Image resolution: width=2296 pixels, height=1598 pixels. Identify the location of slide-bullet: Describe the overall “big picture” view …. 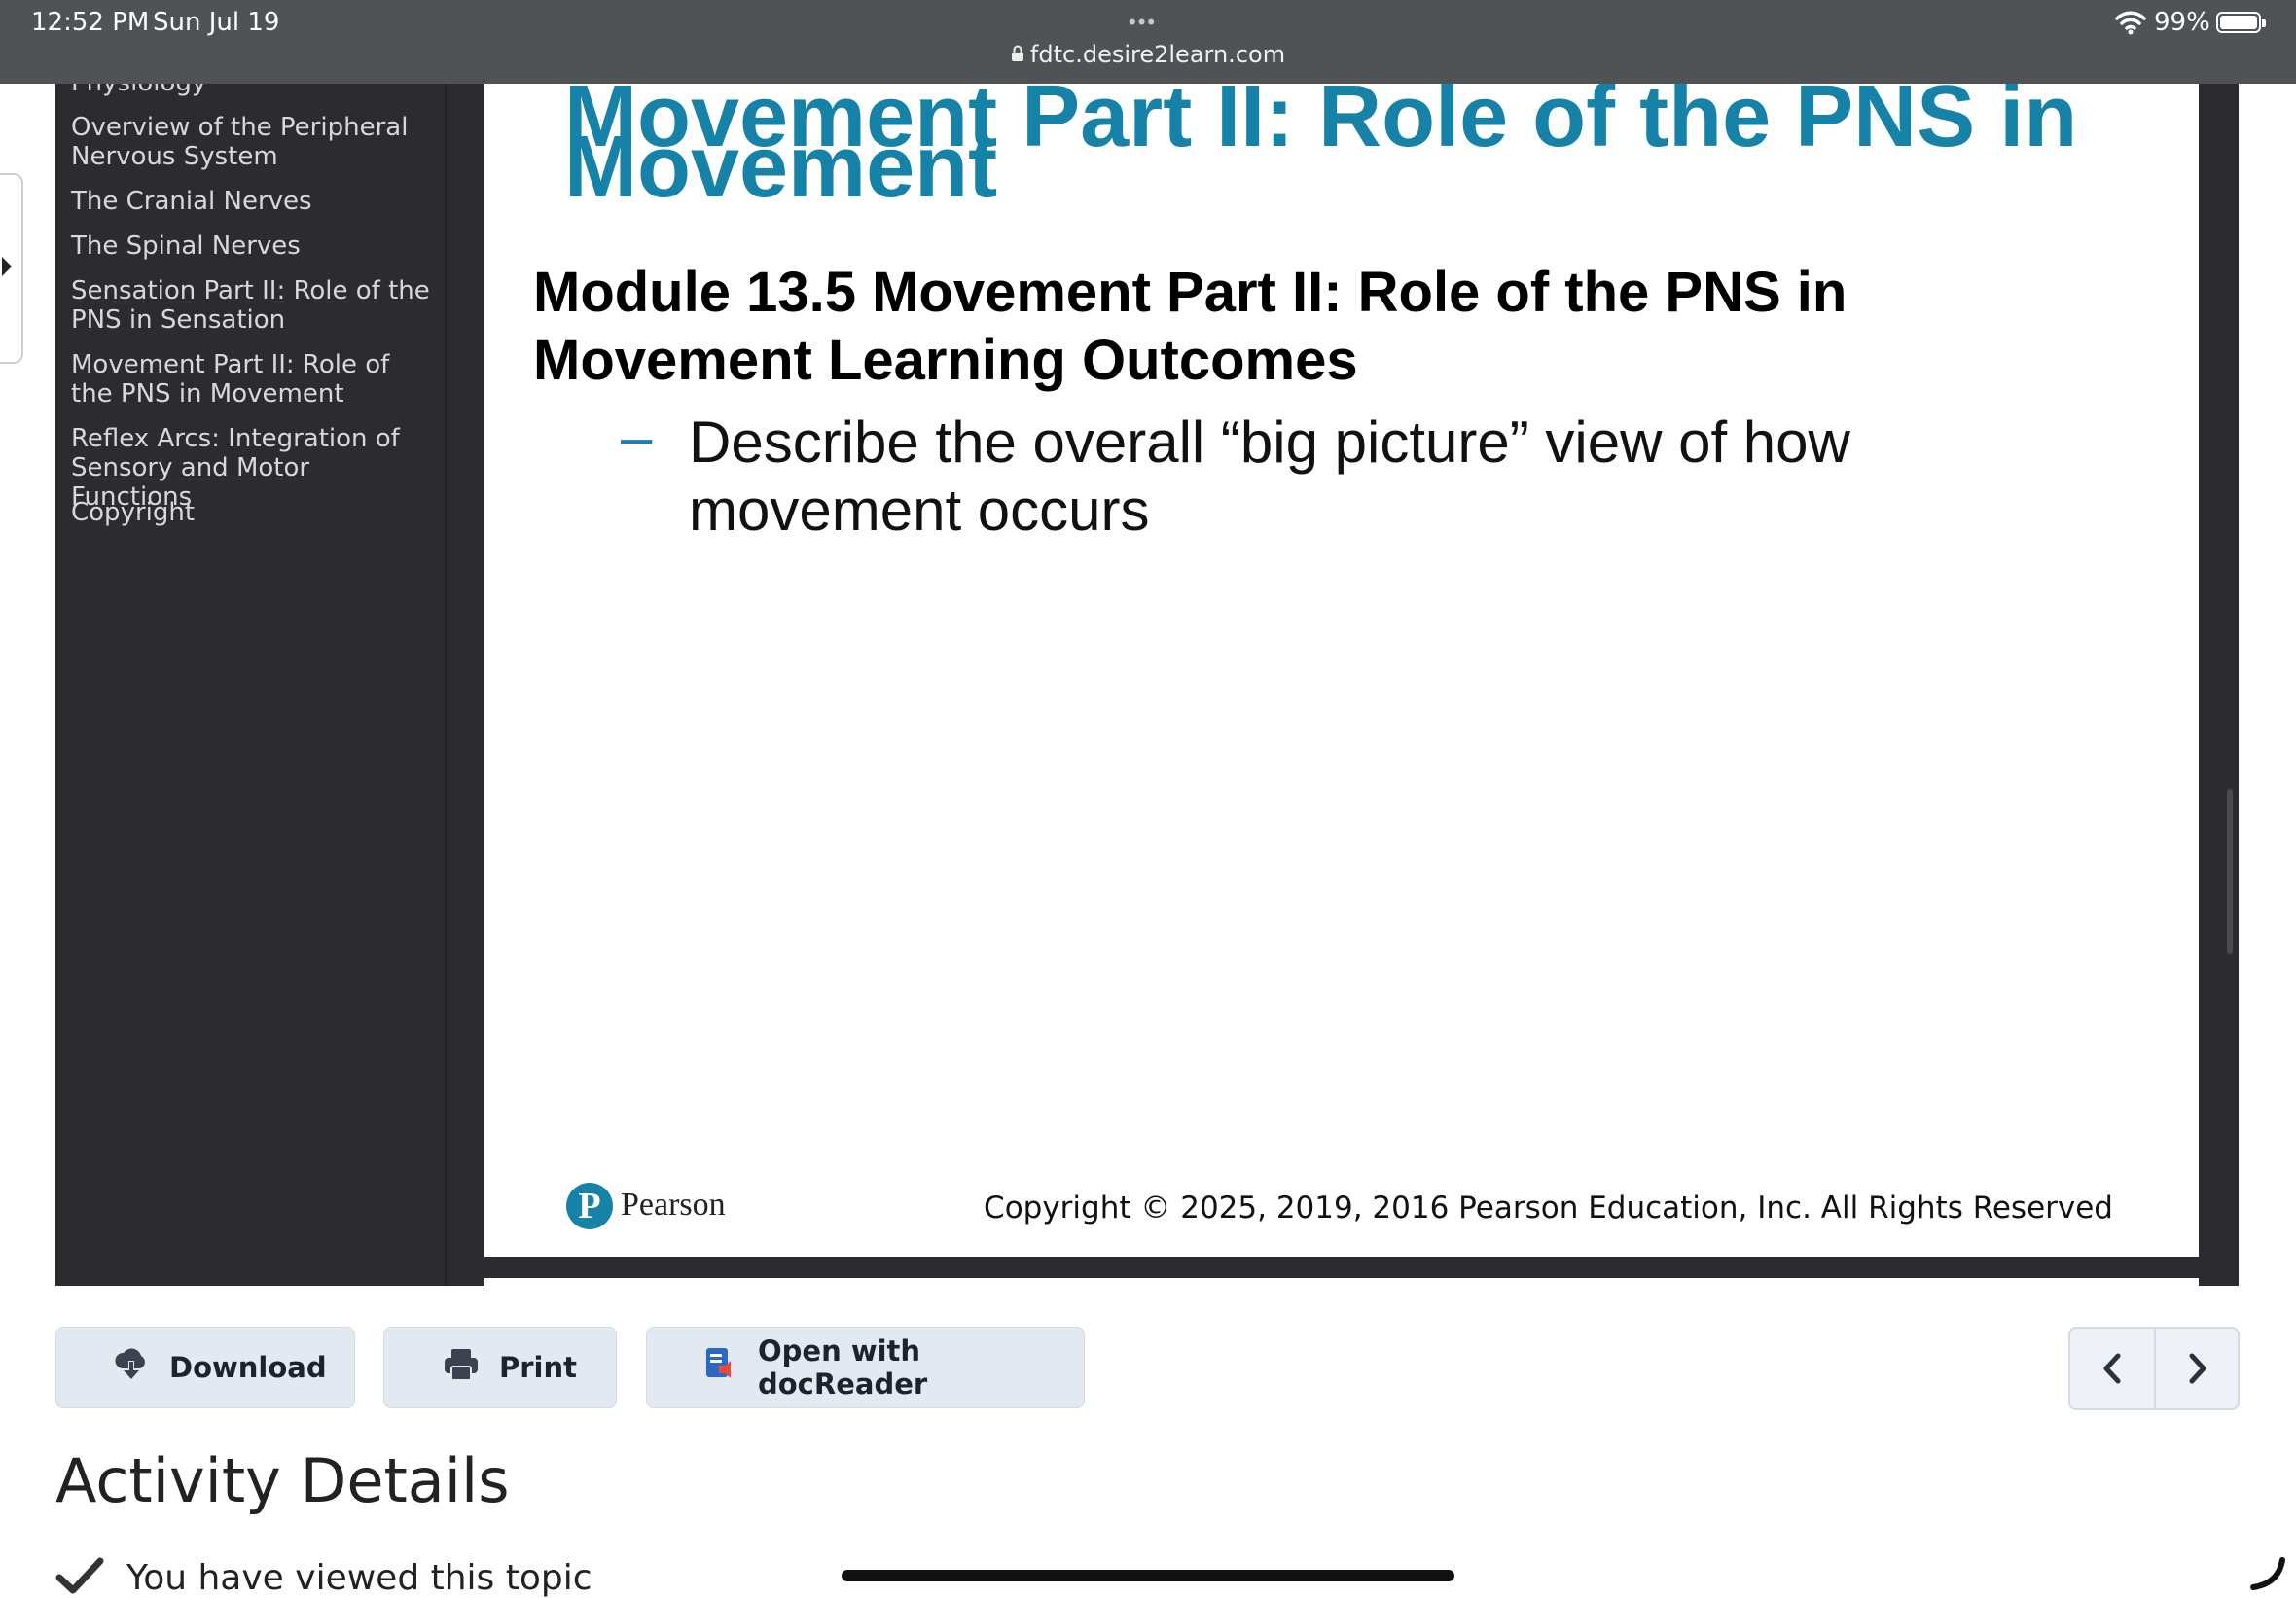
(1269, 476).